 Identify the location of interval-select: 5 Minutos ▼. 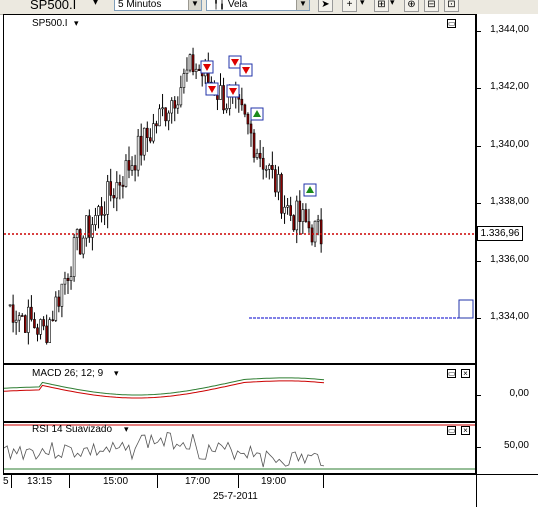
(158, 5).